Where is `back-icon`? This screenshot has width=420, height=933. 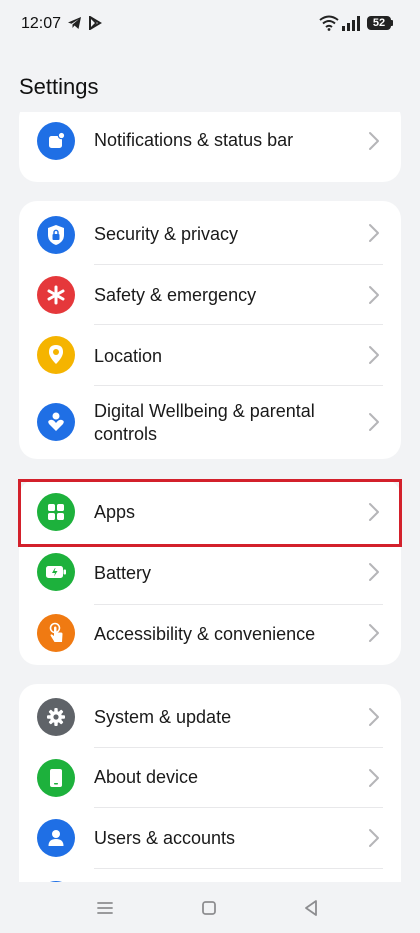 back-icon is located at coordinates (311, 908).